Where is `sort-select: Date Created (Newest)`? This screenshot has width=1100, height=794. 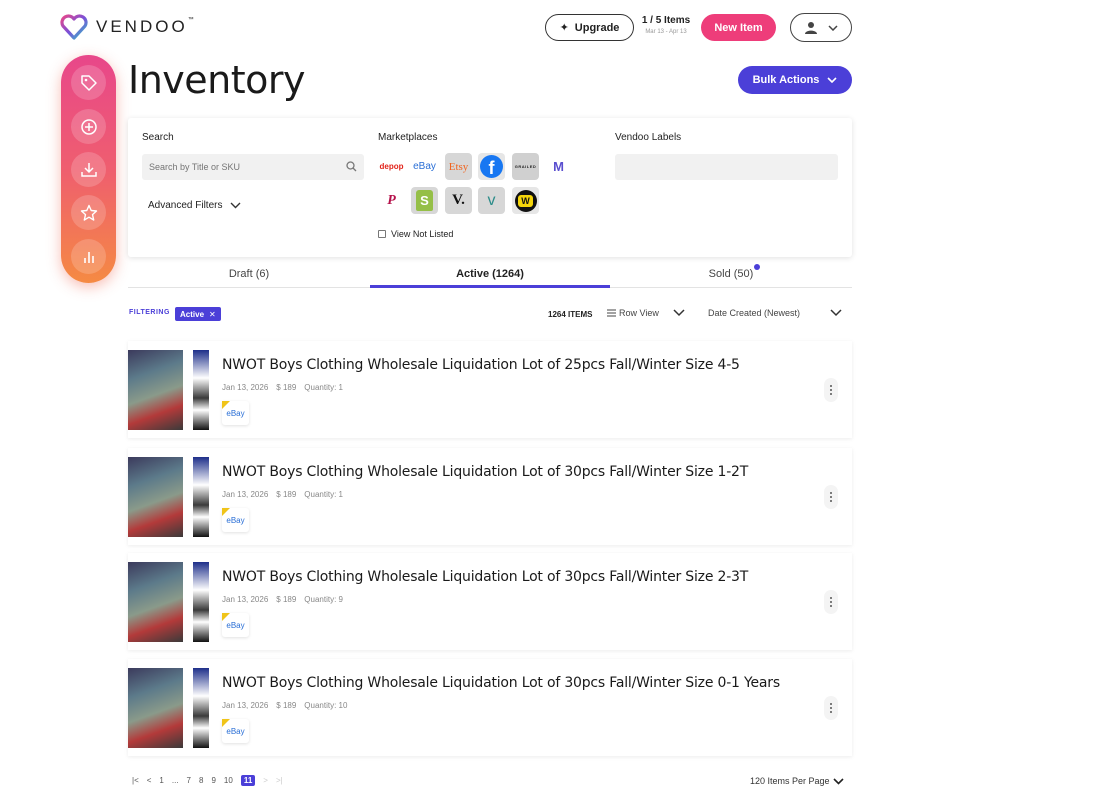 sort-select: Date Created (Newest) is located at coordinates (754, 313).